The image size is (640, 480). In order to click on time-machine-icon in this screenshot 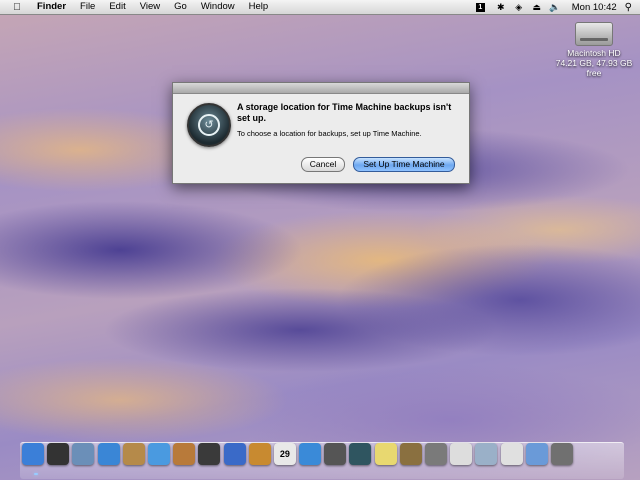, I will do `click(360, 454)`.